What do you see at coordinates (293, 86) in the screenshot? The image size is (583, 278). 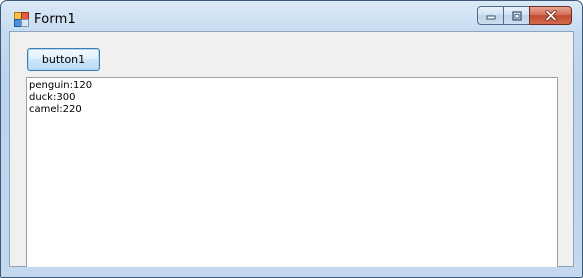 I see `list-item: penguin:120` at bounding box center [293, 86].